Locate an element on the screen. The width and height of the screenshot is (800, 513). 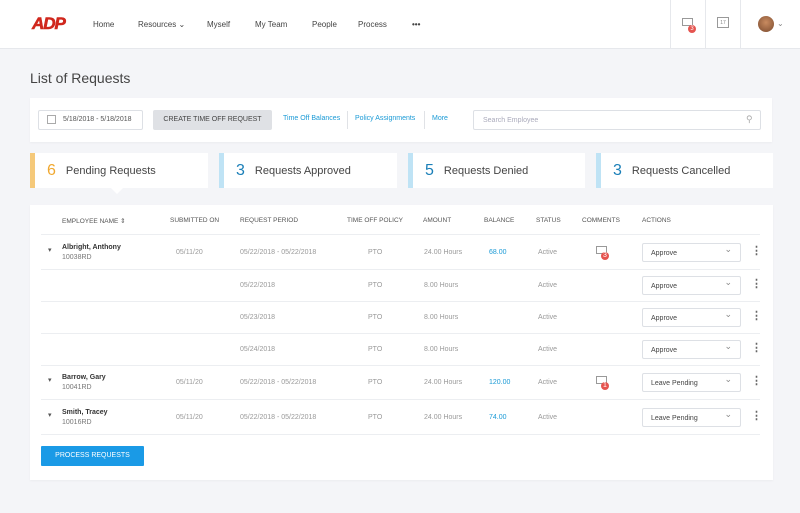
date-range-picker: 5/18/2018 - 5/18/2018 is located at coordinates (90, 120).